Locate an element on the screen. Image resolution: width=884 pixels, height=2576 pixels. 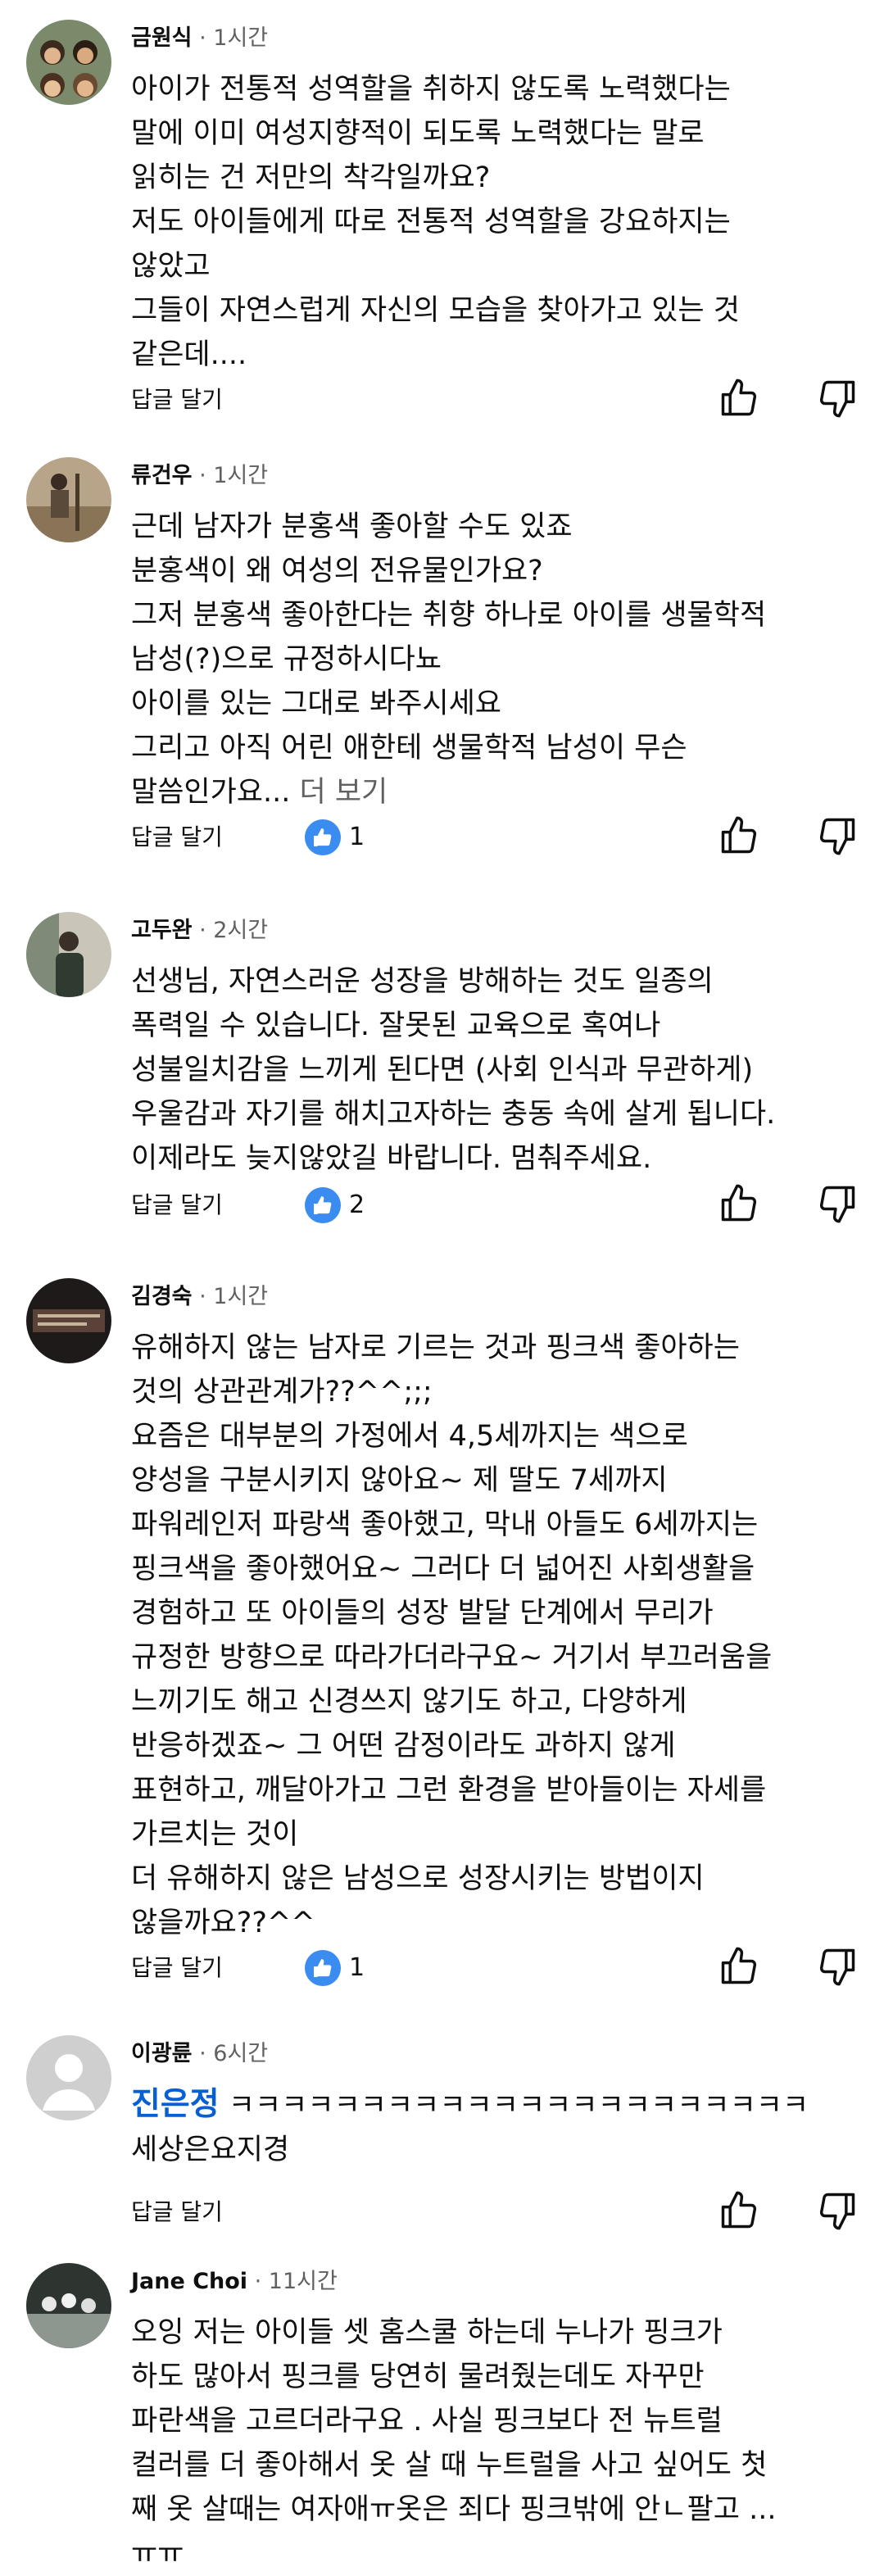
comment-line: 그들이 자연스럽게 자신의 모습을 찾아가고 있는 것 is located at coordinates (436, 310).